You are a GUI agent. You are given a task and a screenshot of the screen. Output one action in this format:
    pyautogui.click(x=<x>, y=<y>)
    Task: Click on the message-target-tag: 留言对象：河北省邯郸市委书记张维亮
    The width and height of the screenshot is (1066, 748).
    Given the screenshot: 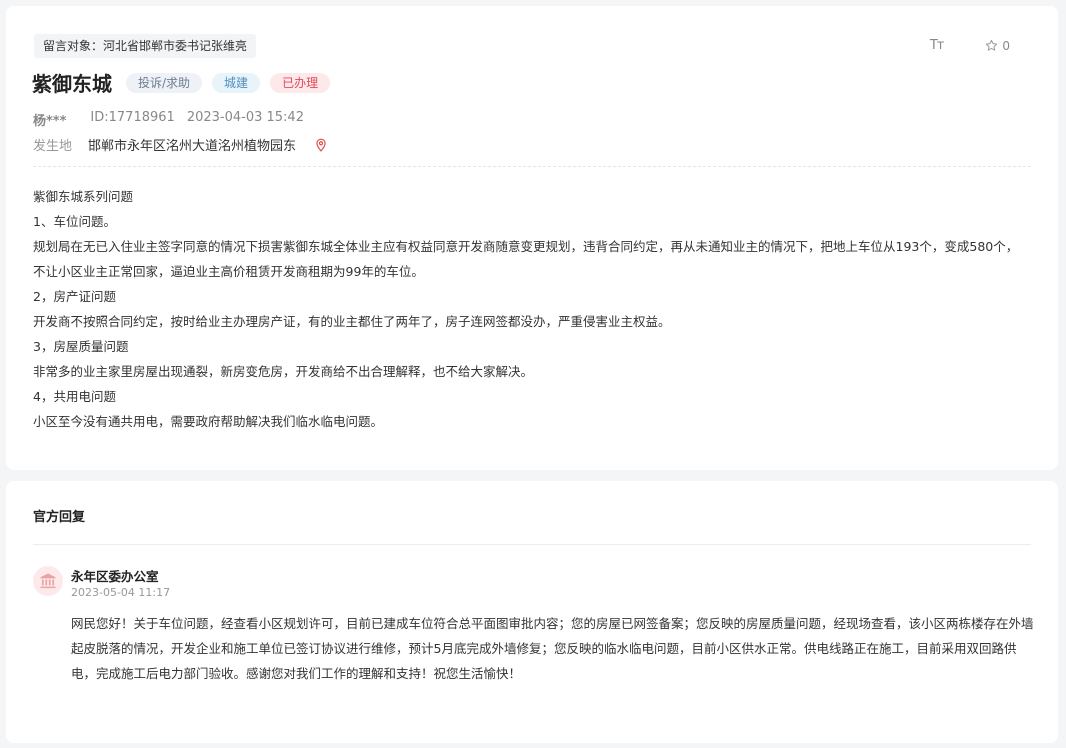 What is the action you would take?
    pyautogui.click(x=145, y=46)
    